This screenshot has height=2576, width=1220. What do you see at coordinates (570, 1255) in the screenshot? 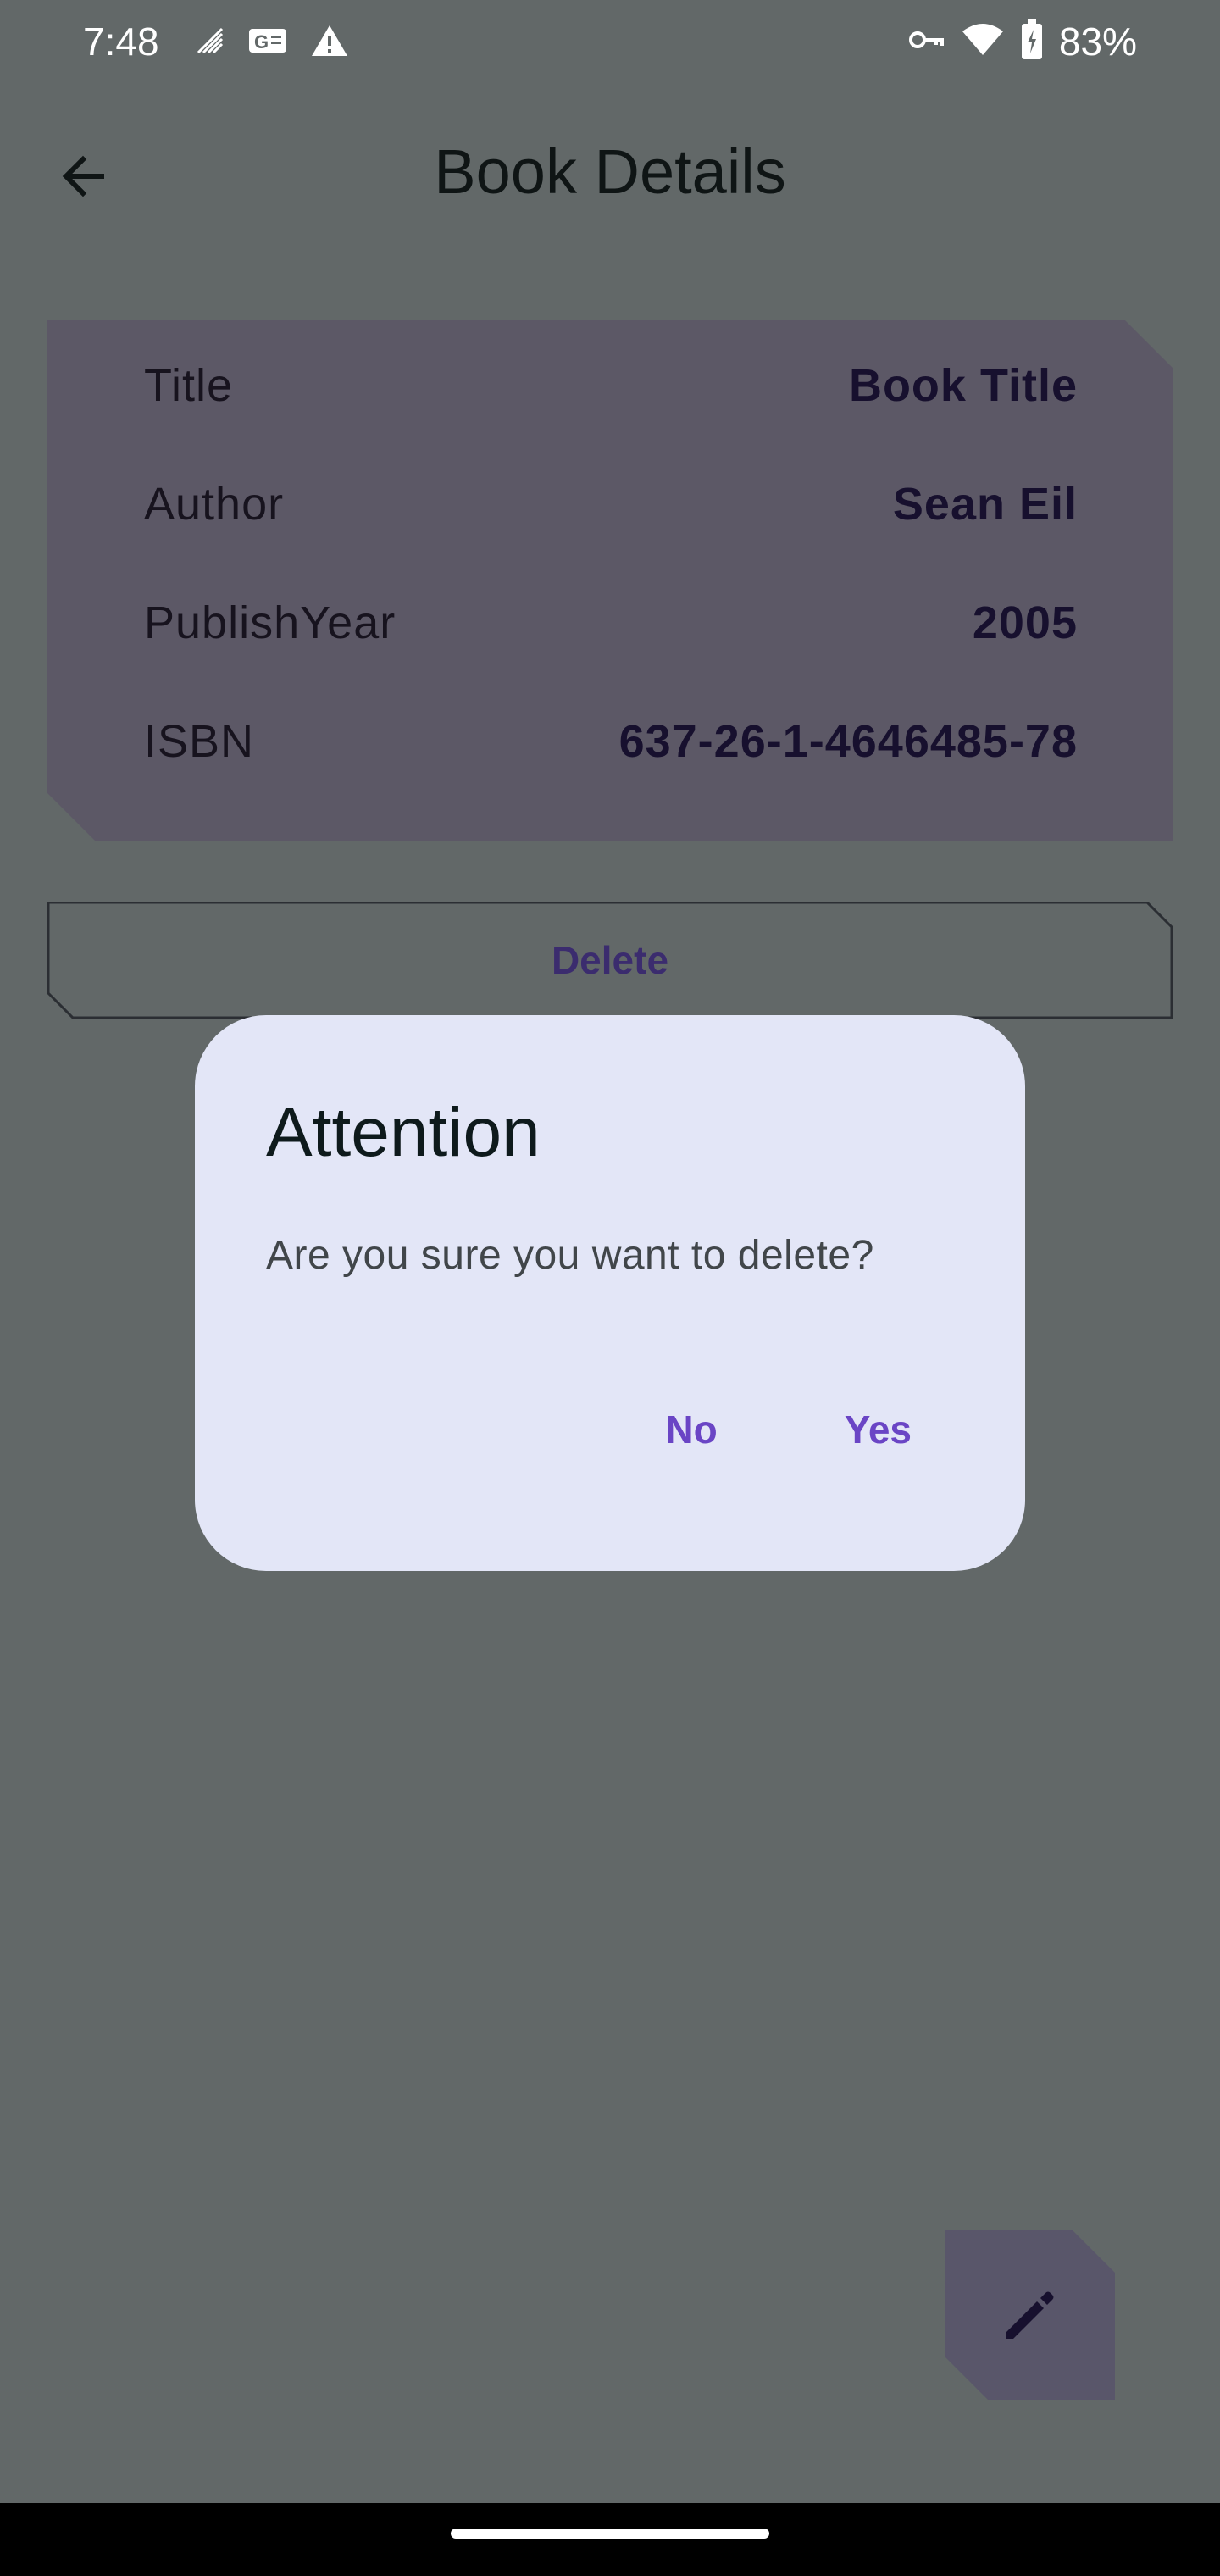
I see `dialog-message: Are you sure you want to delete?` at bounding box center [570, 1255].